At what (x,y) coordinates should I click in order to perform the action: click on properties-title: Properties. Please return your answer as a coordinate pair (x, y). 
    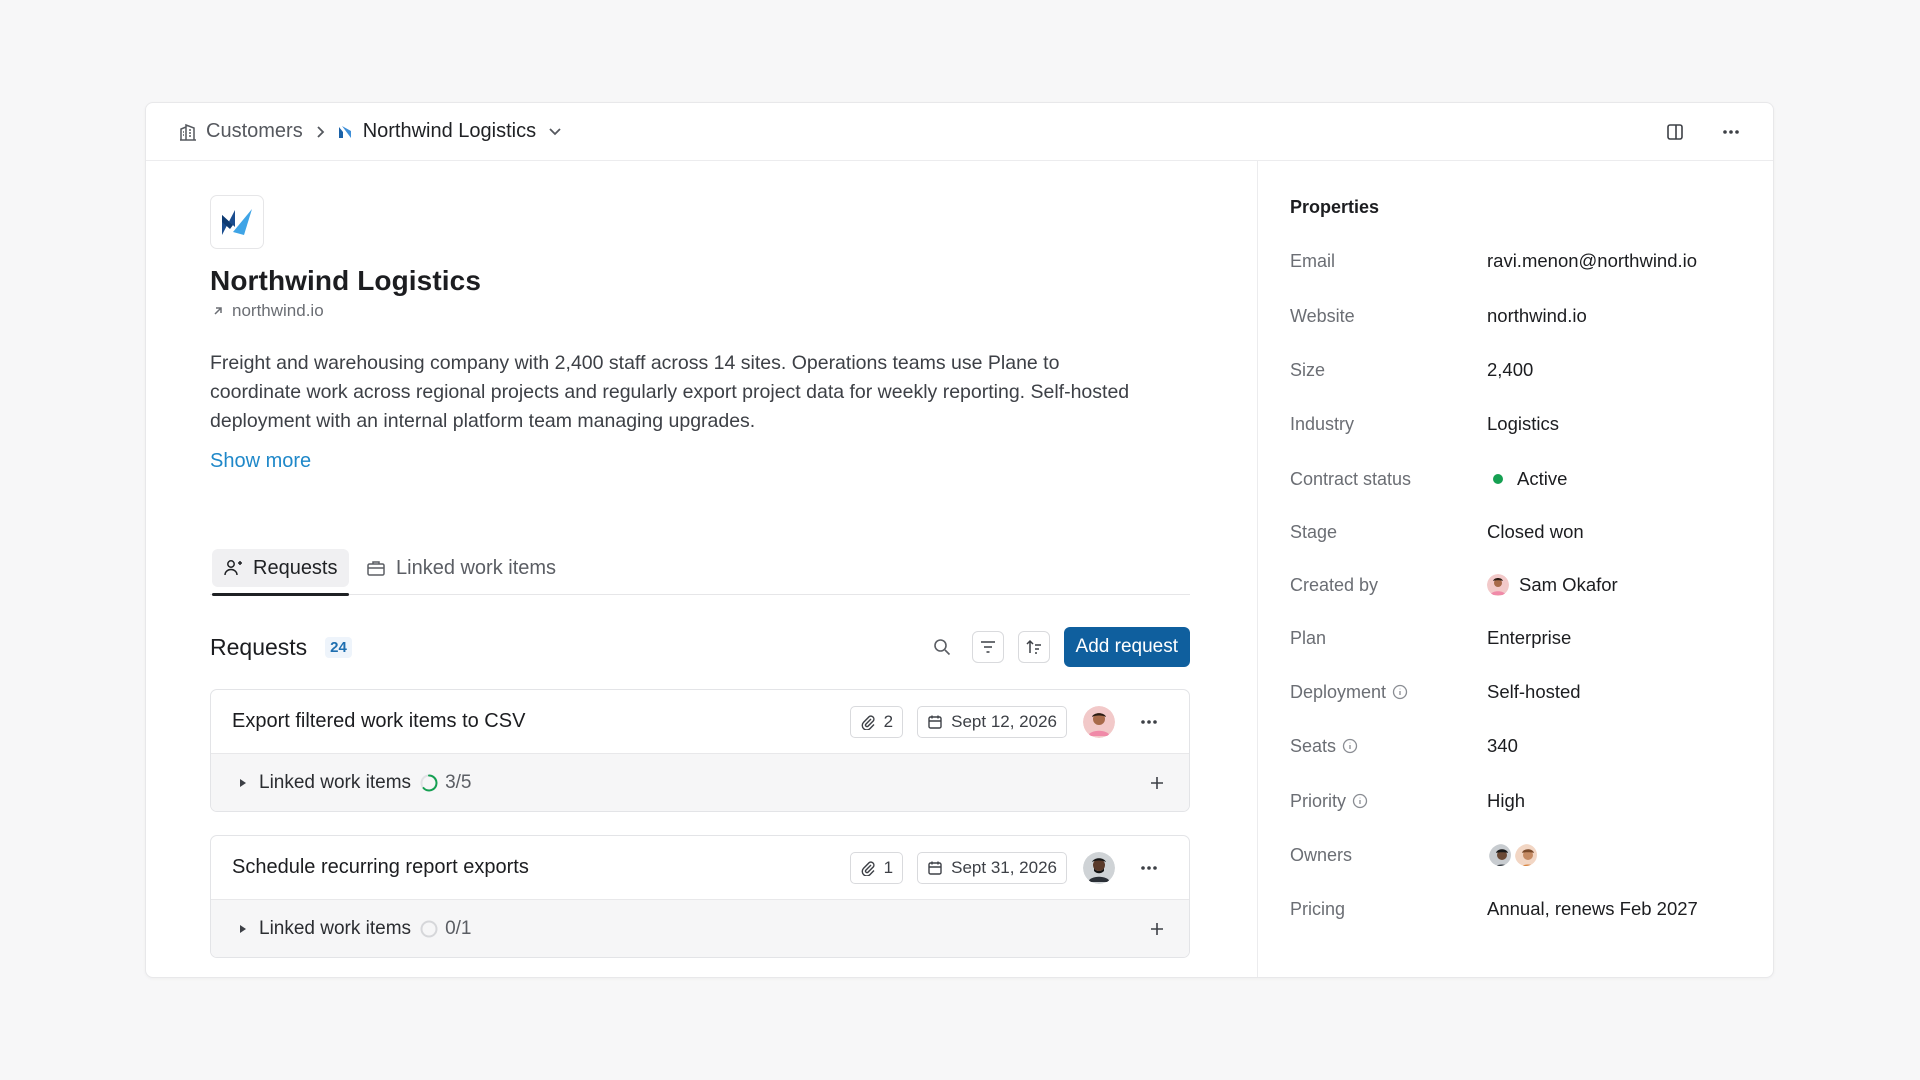
    Looking at the image, I should click on (1335, 207).